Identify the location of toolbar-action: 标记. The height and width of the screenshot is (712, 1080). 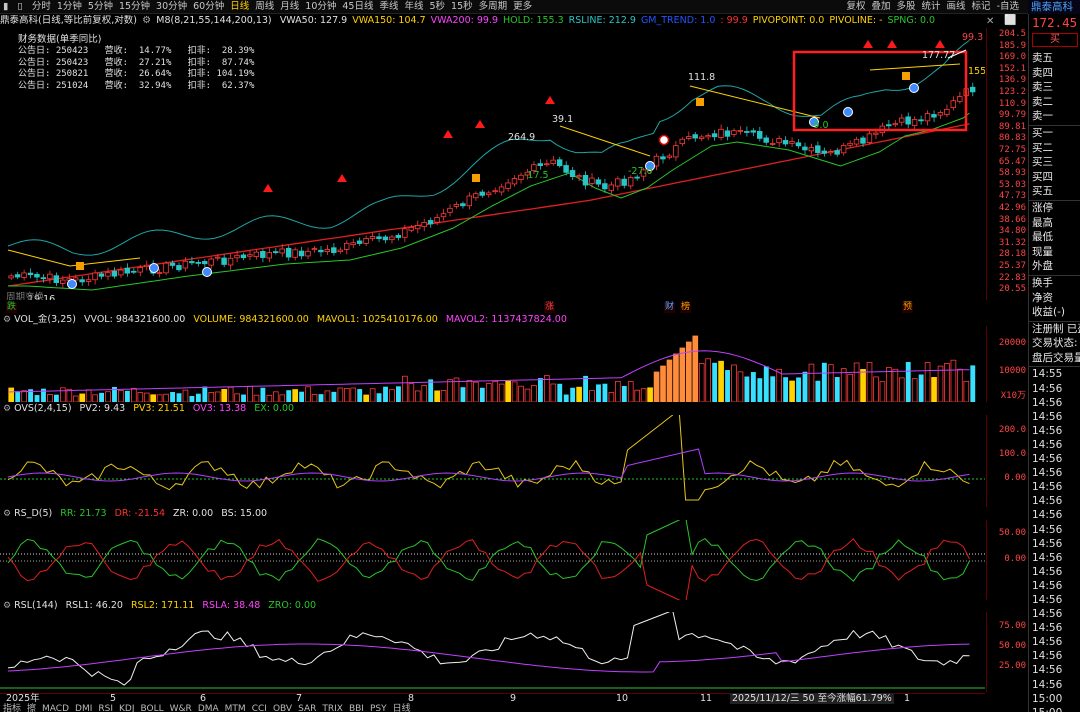
(981, 6).